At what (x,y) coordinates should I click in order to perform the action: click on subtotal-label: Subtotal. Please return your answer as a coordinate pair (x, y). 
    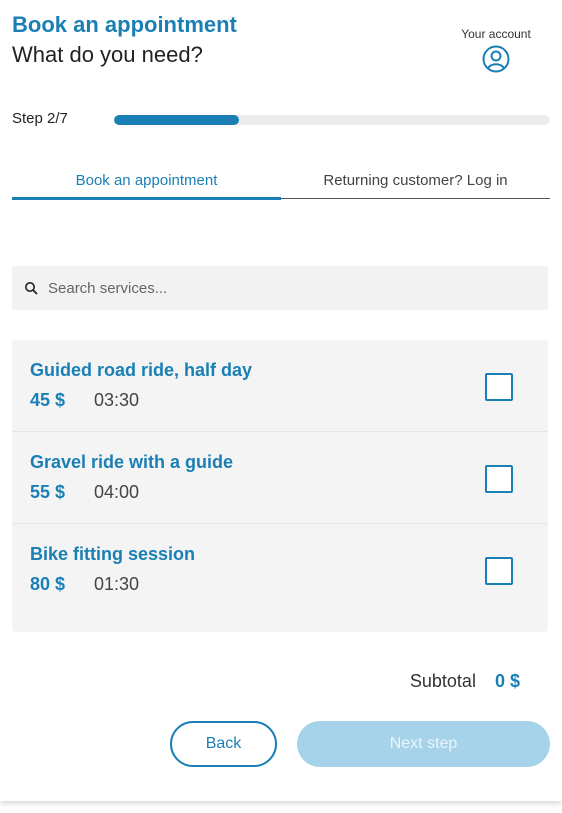
    Looking at the image, I should click on (442, 681).